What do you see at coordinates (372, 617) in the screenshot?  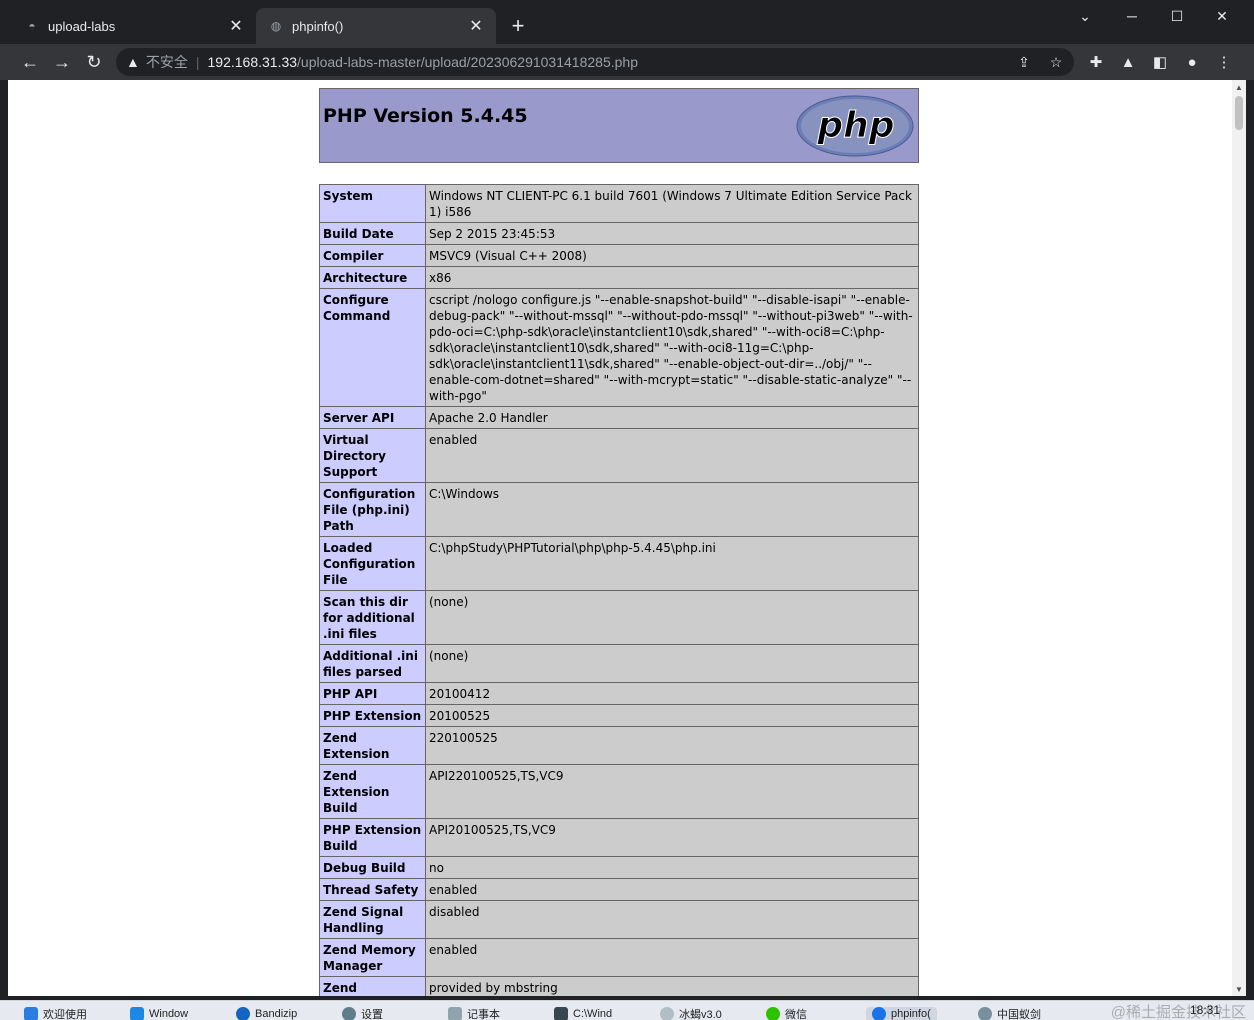 I see `row-key: Scan this dir for additional .ini files` at bounding box center [372, 617].